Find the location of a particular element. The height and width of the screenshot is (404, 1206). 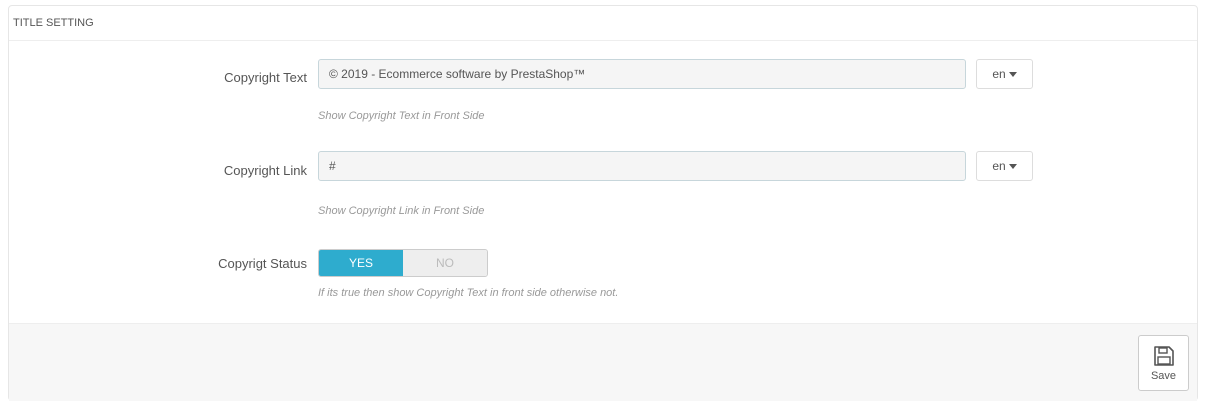

save-button: Save is located at coordinates (1163, 363).